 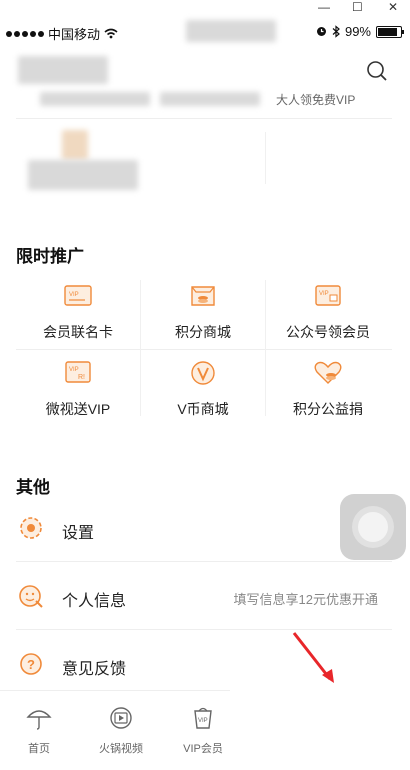 What do you see at coordinates (203, 389) in the screenshot?
I see `promo-item-vcoin-mall: V币商城` at bounding box center [203, 389].